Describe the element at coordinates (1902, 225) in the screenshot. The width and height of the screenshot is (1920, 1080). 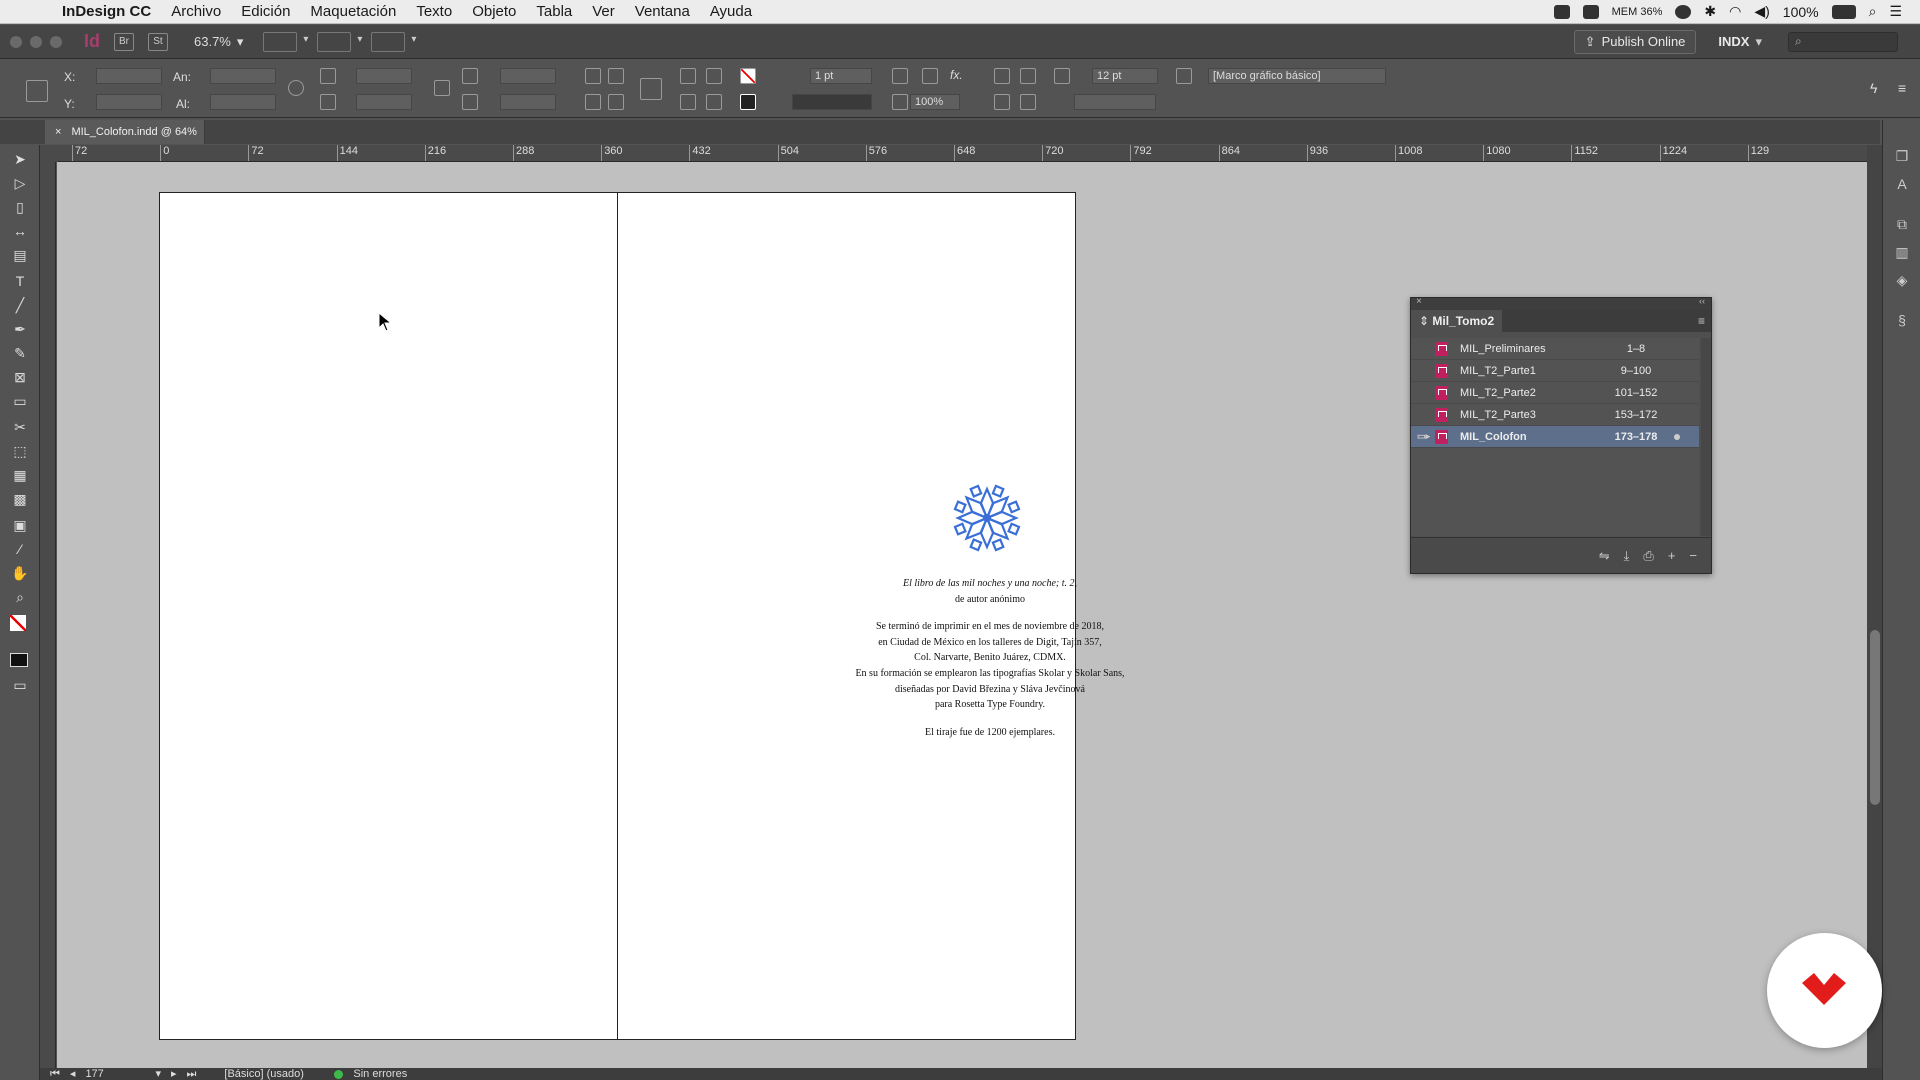
I see `links-panel-icon: ⧉` at that location.